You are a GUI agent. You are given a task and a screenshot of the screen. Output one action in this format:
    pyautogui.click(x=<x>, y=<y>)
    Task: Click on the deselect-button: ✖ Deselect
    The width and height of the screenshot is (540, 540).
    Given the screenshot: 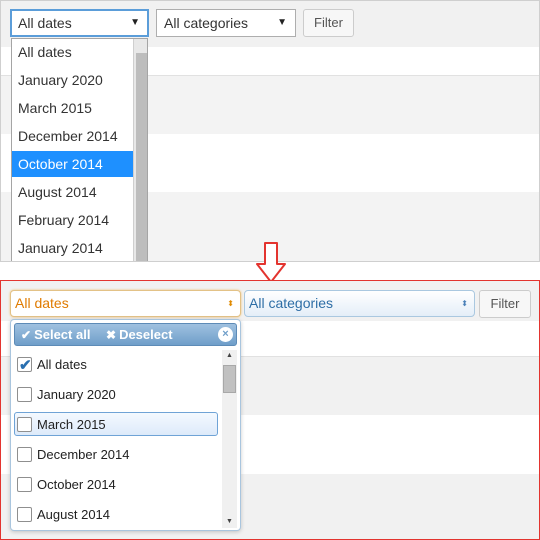 What is the action you would take?
    pyautogui.click(x=139, y=335)
    